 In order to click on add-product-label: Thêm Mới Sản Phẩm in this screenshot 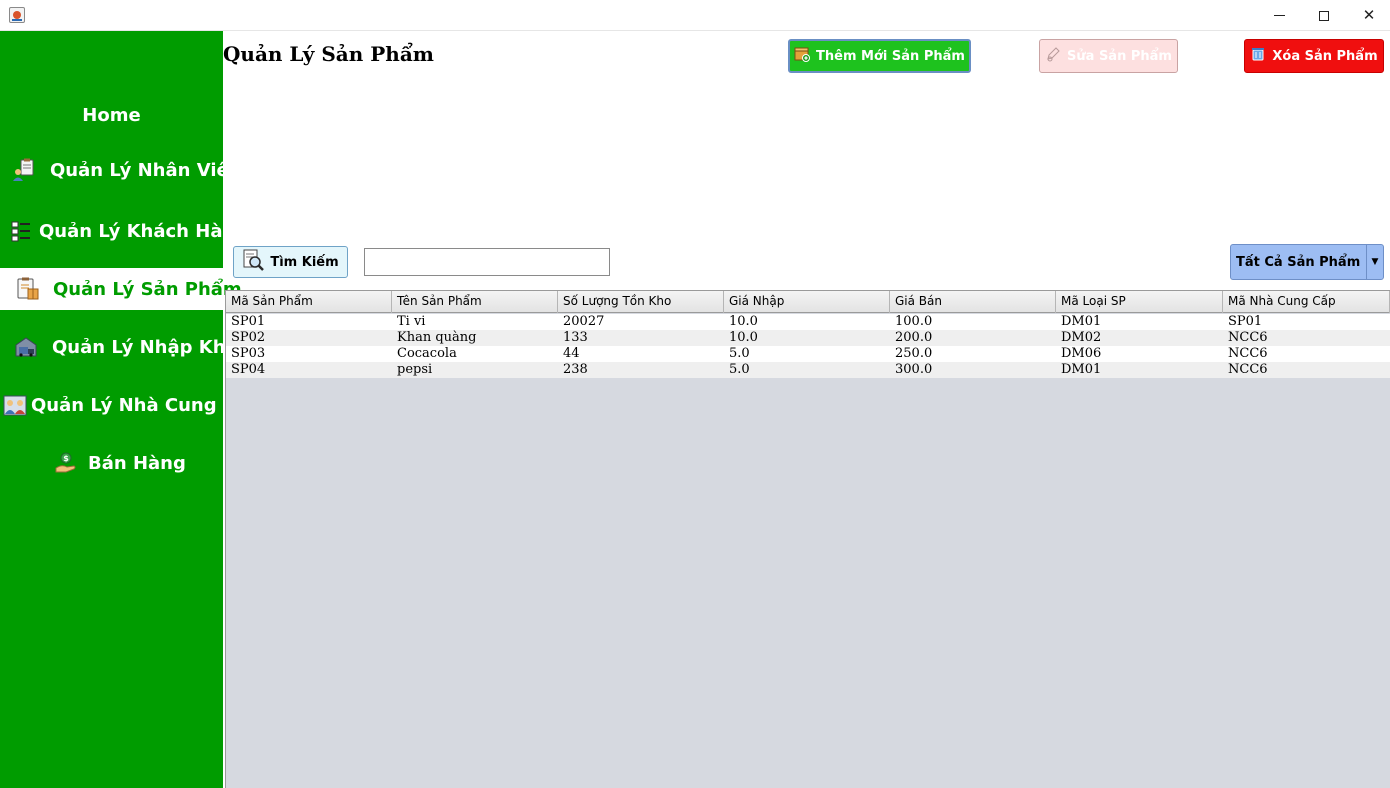, I will do `click(890, 56)`.